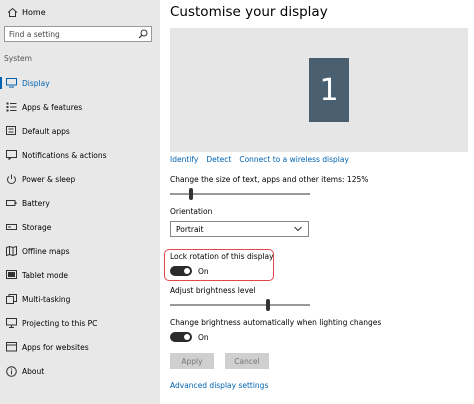 This screenshot has height=404, width=474. What do you see at coordinates (213, 290) in the screenshot?
I see `brightness-label: Adjust brightness level` at bounding box center [213, 290].